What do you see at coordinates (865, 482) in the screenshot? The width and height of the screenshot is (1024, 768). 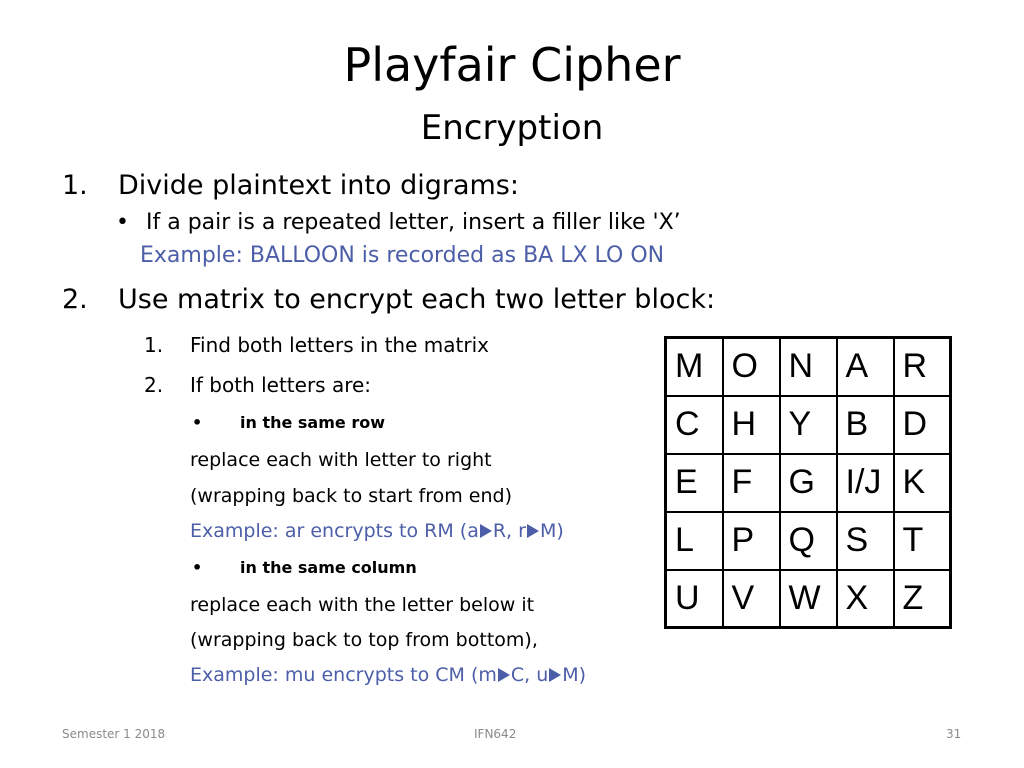 I see `matrix-cell: I/J` at bounding box center [865, 482].